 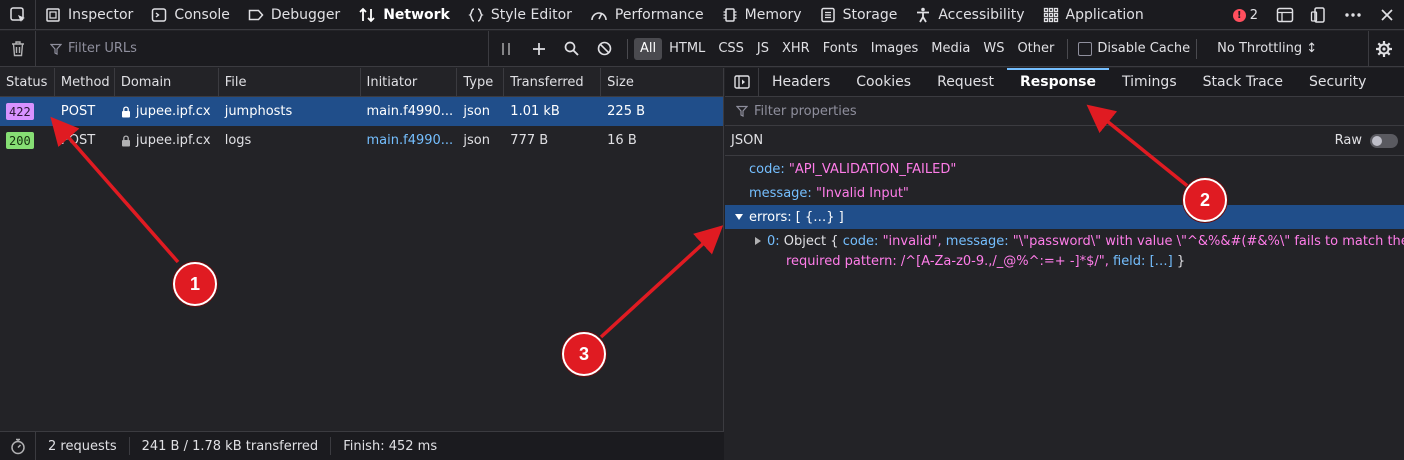 What do you see at coordinates (662, 82) in the screenshot?
I see `column-header-size: Size` at bounding box center [662, 82].